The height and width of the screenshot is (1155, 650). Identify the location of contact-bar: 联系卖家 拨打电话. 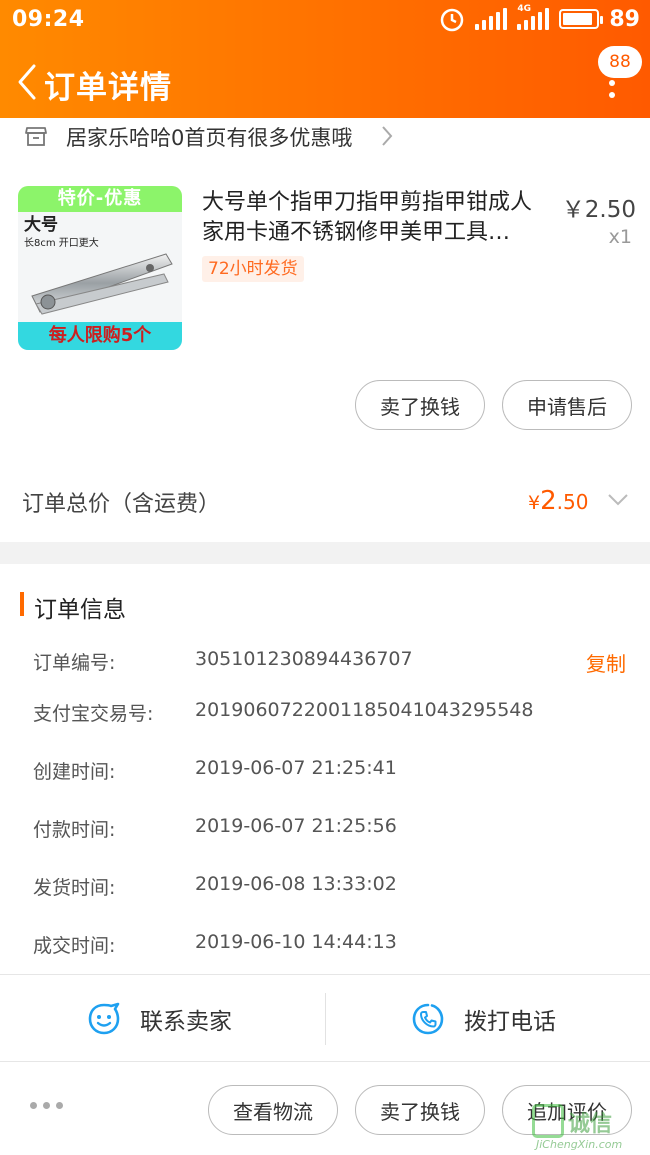
(325, 1018).